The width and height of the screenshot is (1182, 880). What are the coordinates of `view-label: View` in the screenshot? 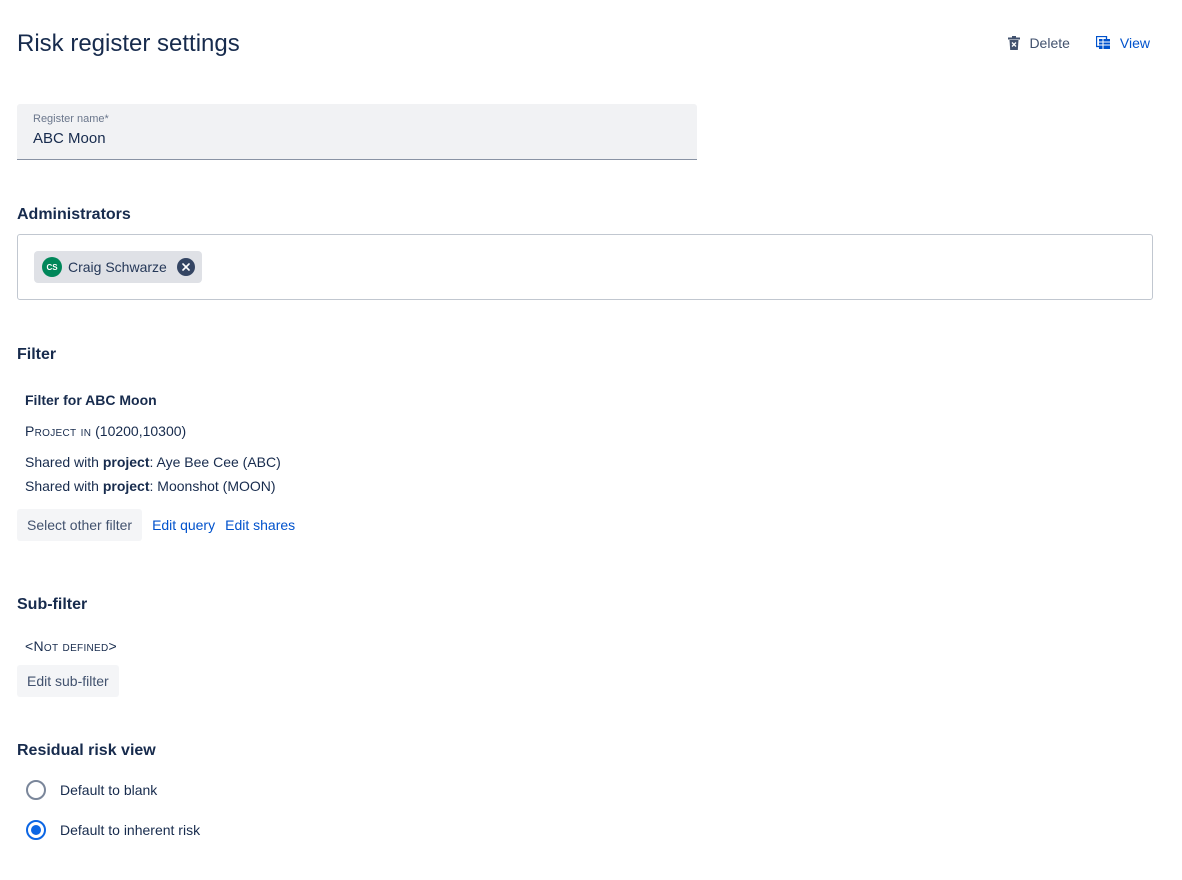 It's located at (1134, 43).